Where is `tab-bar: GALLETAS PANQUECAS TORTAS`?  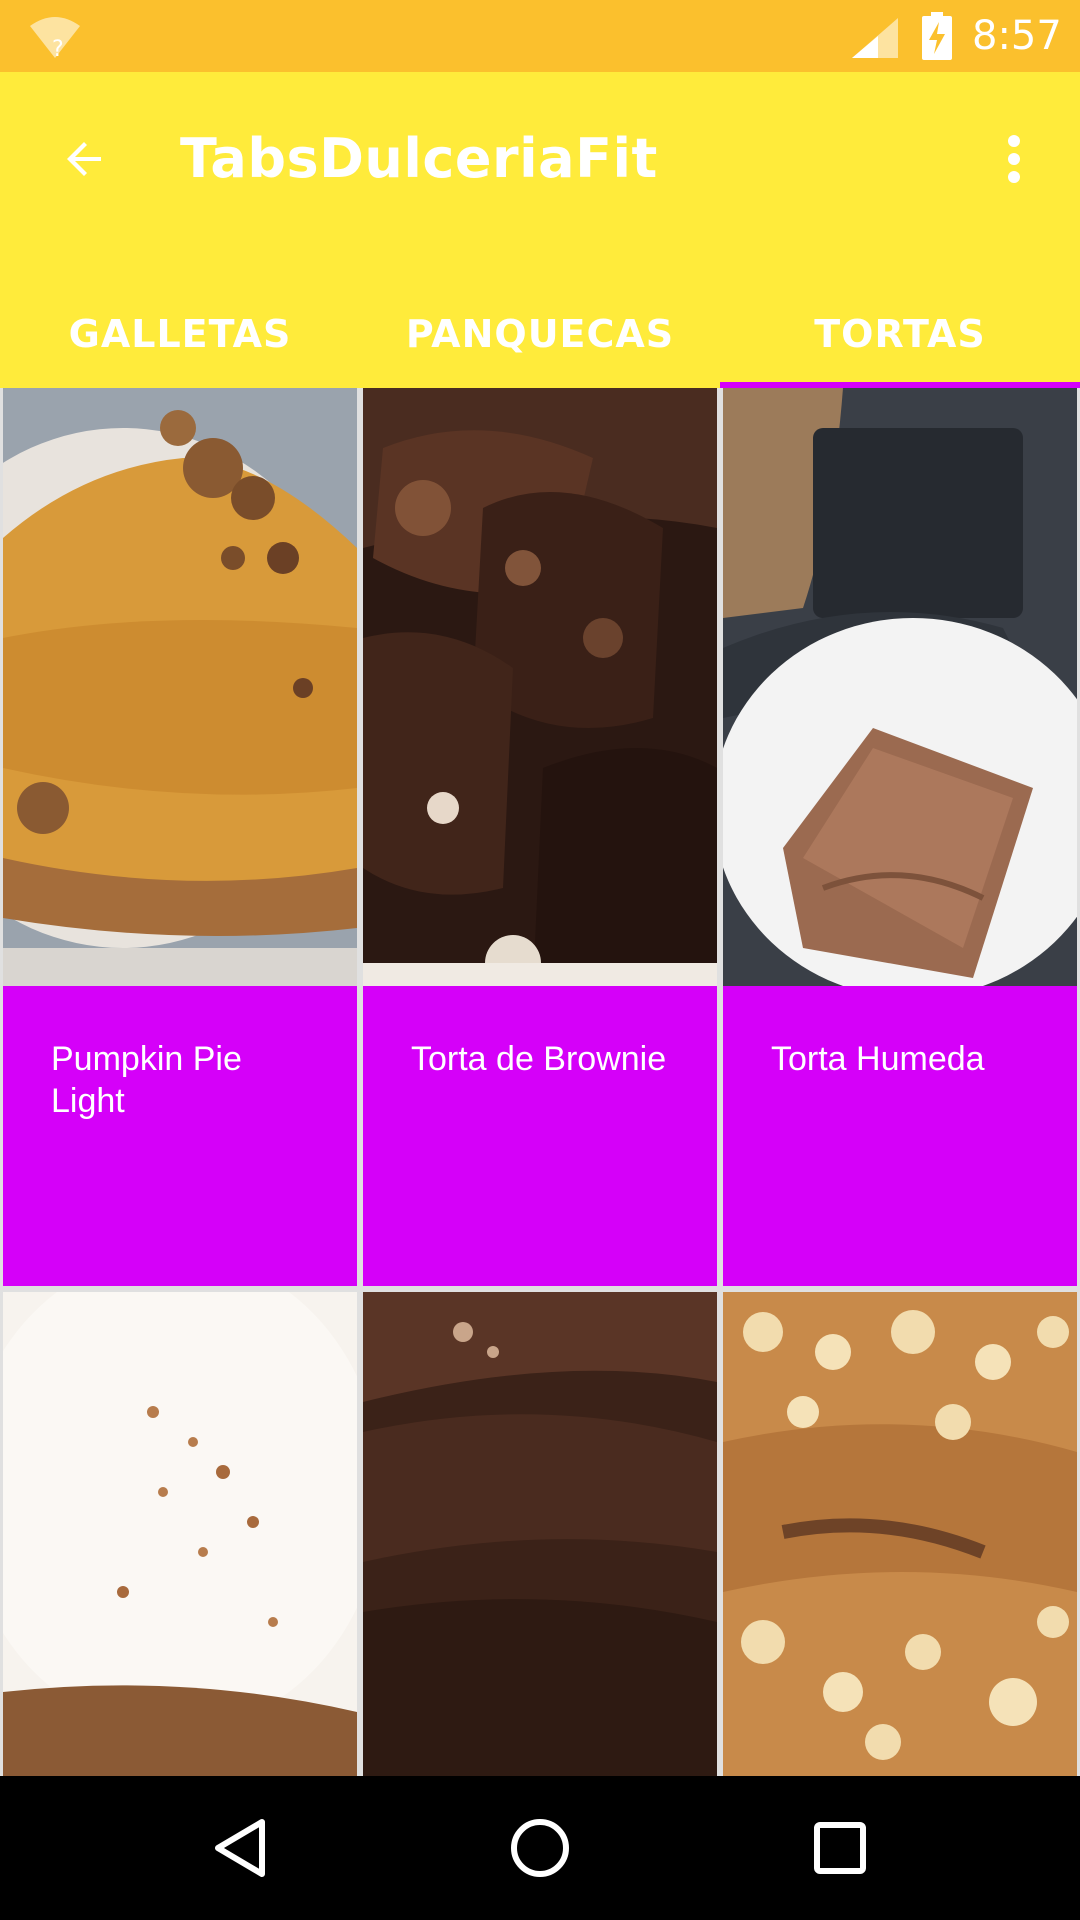
tab-bar: GALLETAS PANQUECAS TORTAS is located at coordinates (540, 334).